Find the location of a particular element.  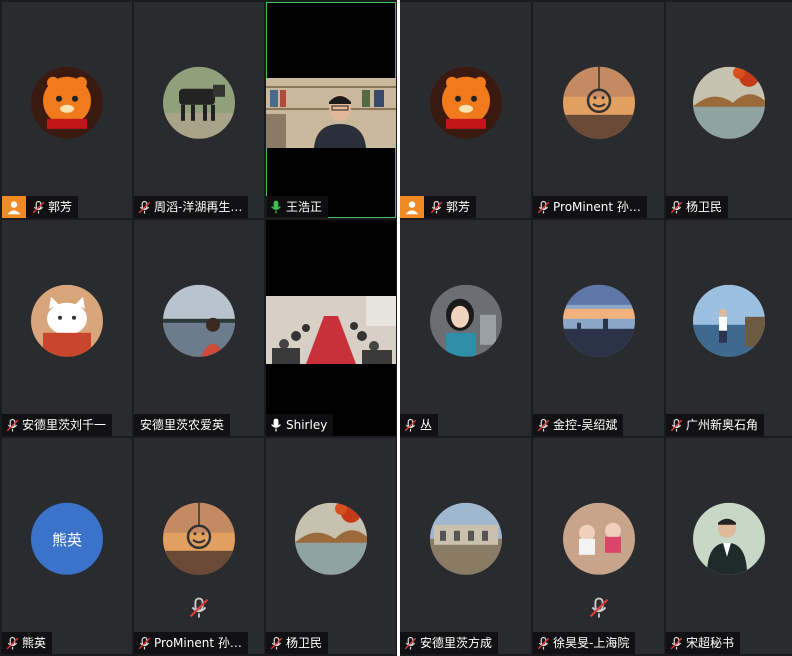

lakeside-avatar-icon is located at coordinates (199, 320).